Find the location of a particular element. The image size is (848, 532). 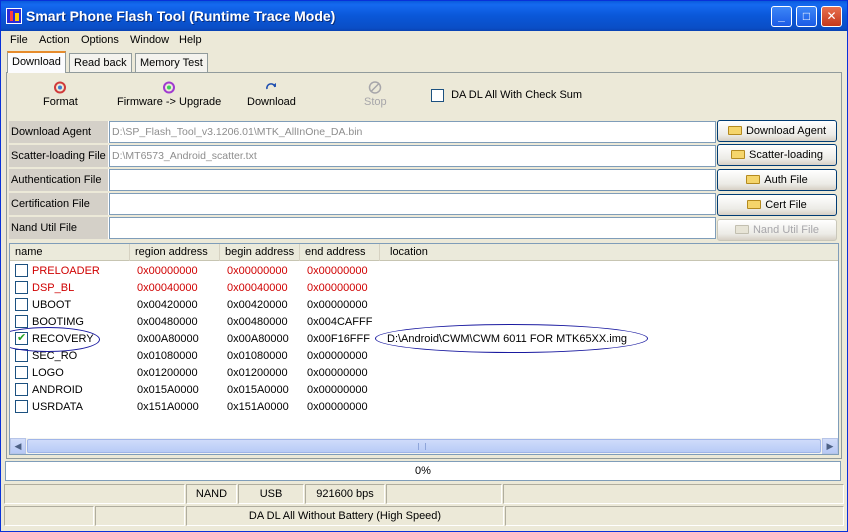

progress-text: 0% is located at coordinates (423, 471).